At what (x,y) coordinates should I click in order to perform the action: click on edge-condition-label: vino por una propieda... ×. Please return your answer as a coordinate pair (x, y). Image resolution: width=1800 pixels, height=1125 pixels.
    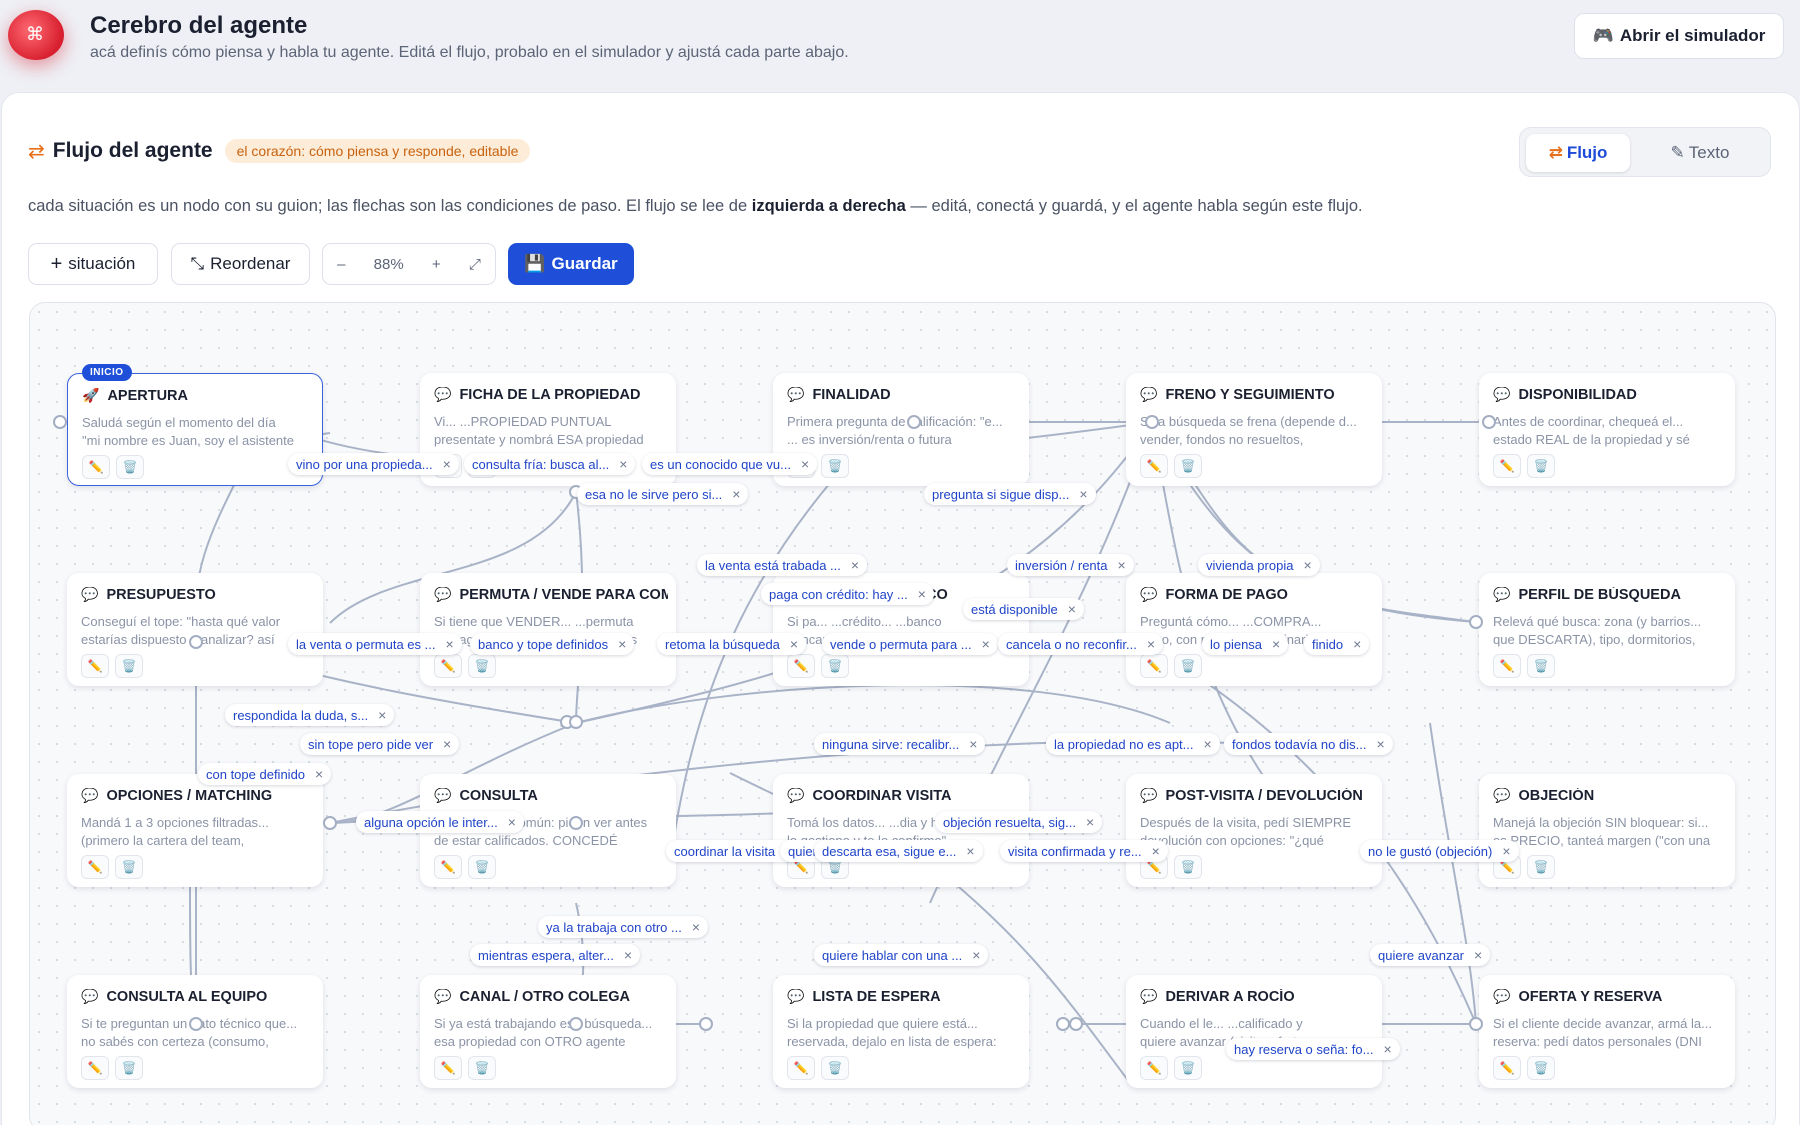
    Looking at the image, I should click on (373, 464).